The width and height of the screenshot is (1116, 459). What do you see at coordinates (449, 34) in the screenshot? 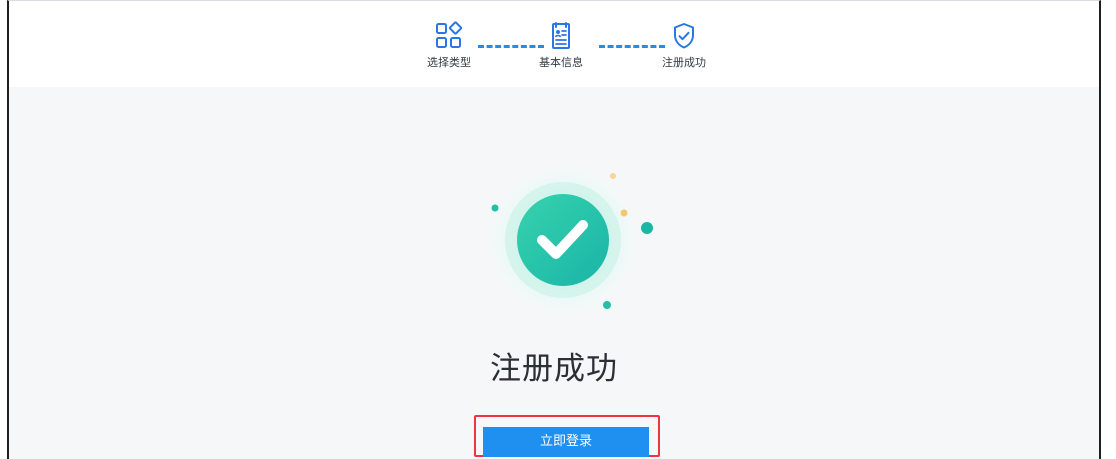
I see `apps-grid-icon` at bounding box center [449, 34].